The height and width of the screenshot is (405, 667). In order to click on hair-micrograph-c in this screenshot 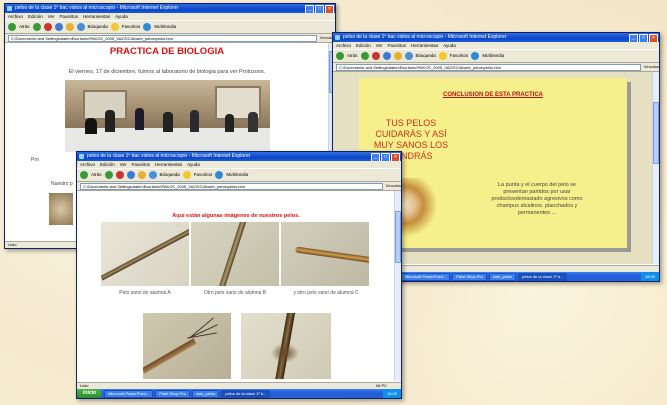, I will do `click(325, 254)`.